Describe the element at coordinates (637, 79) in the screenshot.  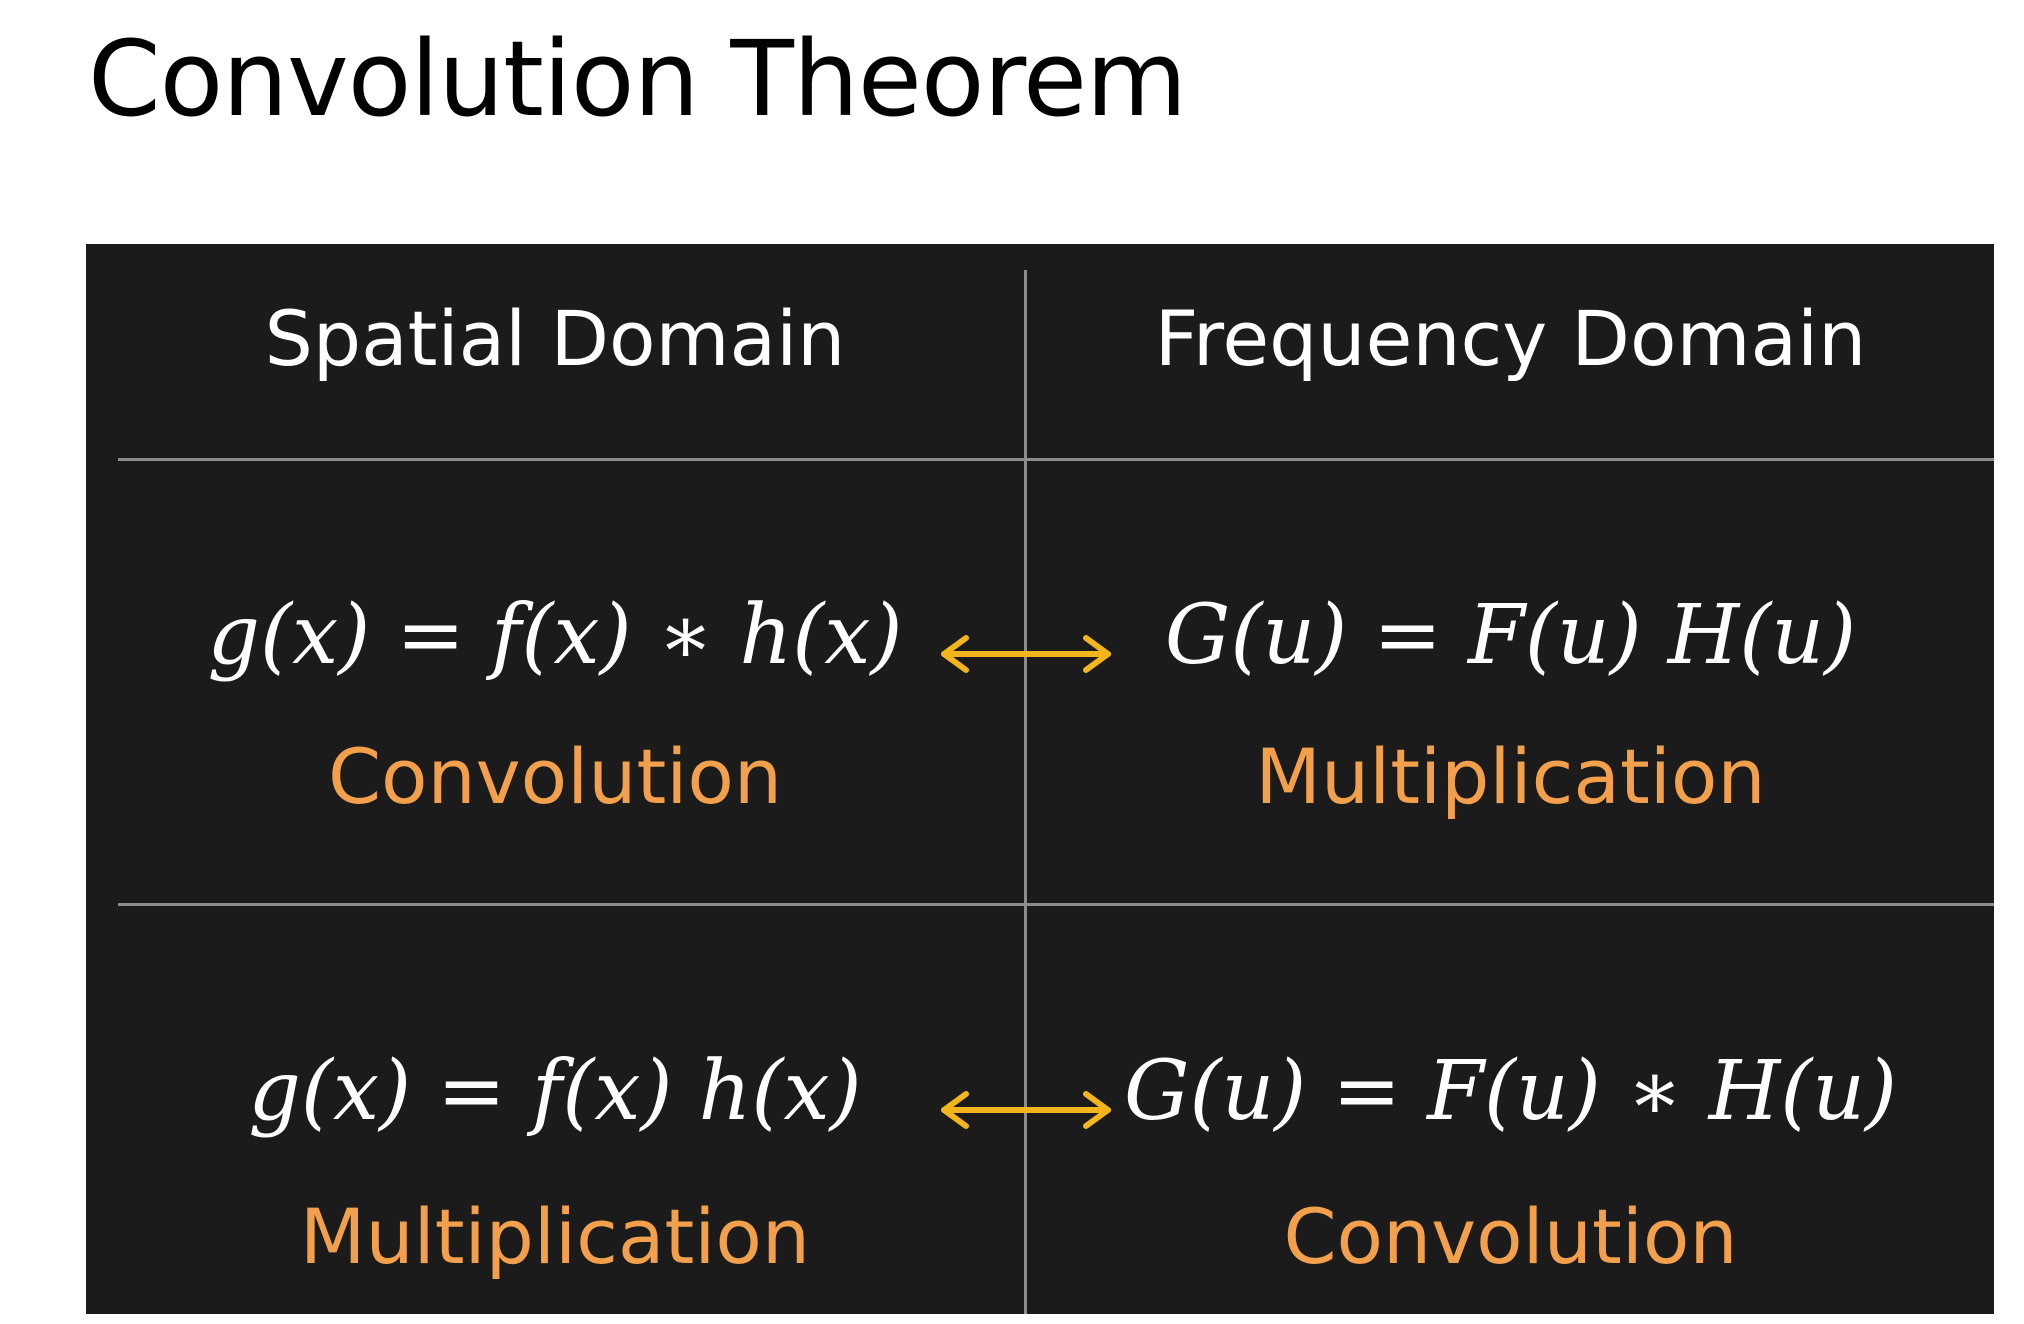
I see `slide-title: Convolution Theorem` at that location.